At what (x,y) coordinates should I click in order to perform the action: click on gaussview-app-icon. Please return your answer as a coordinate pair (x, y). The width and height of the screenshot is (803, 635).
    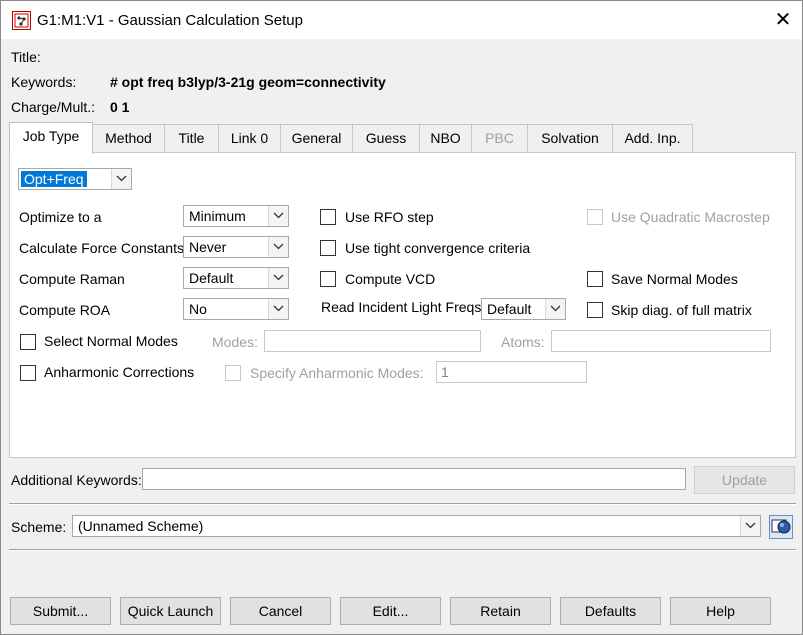
    Looking at the image, I should click on (21, 20).